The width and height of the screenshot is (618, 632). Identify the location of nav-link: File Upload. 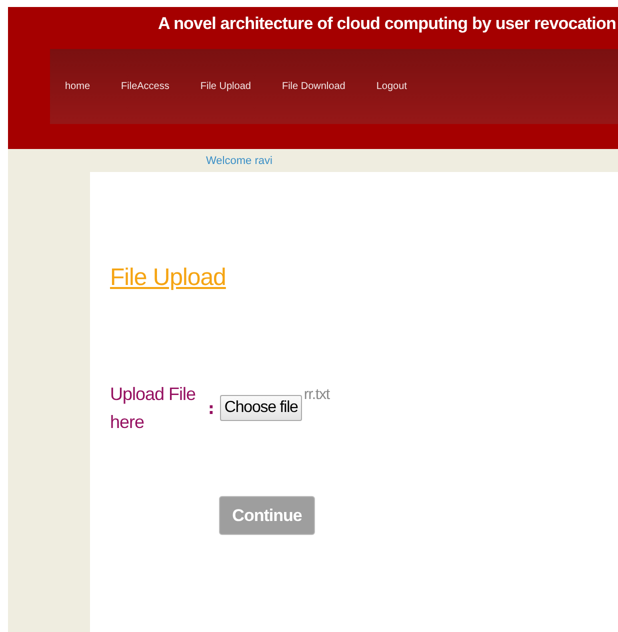
(225, 86).